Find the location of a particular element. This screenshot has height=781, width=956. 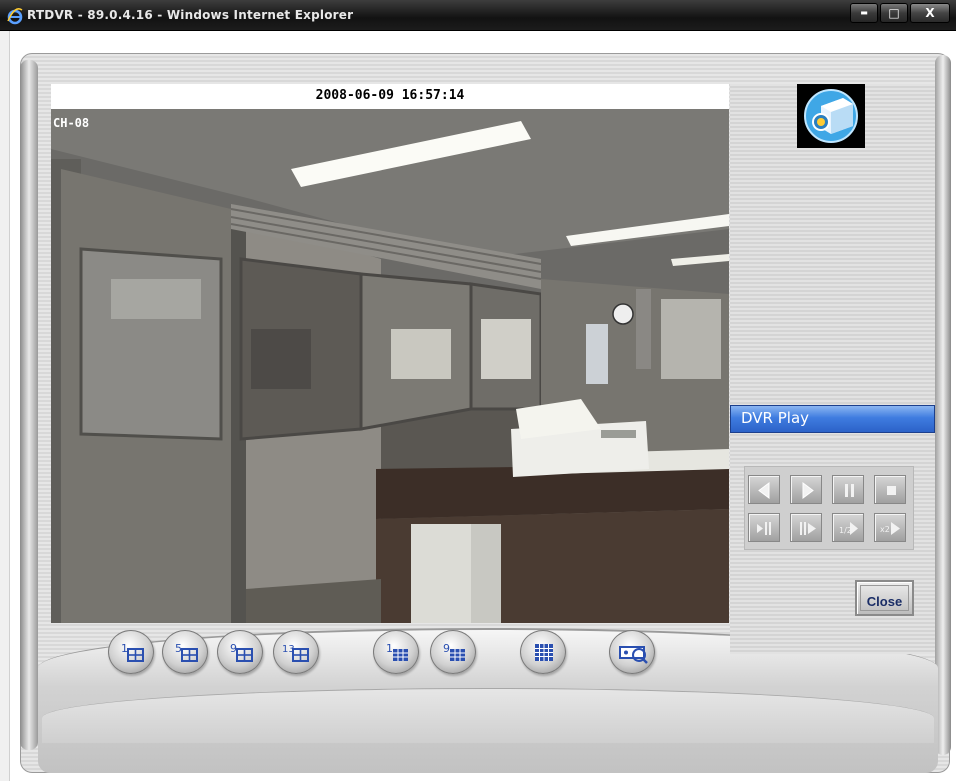

step-forward-icon is located at coordinates (808, 528).